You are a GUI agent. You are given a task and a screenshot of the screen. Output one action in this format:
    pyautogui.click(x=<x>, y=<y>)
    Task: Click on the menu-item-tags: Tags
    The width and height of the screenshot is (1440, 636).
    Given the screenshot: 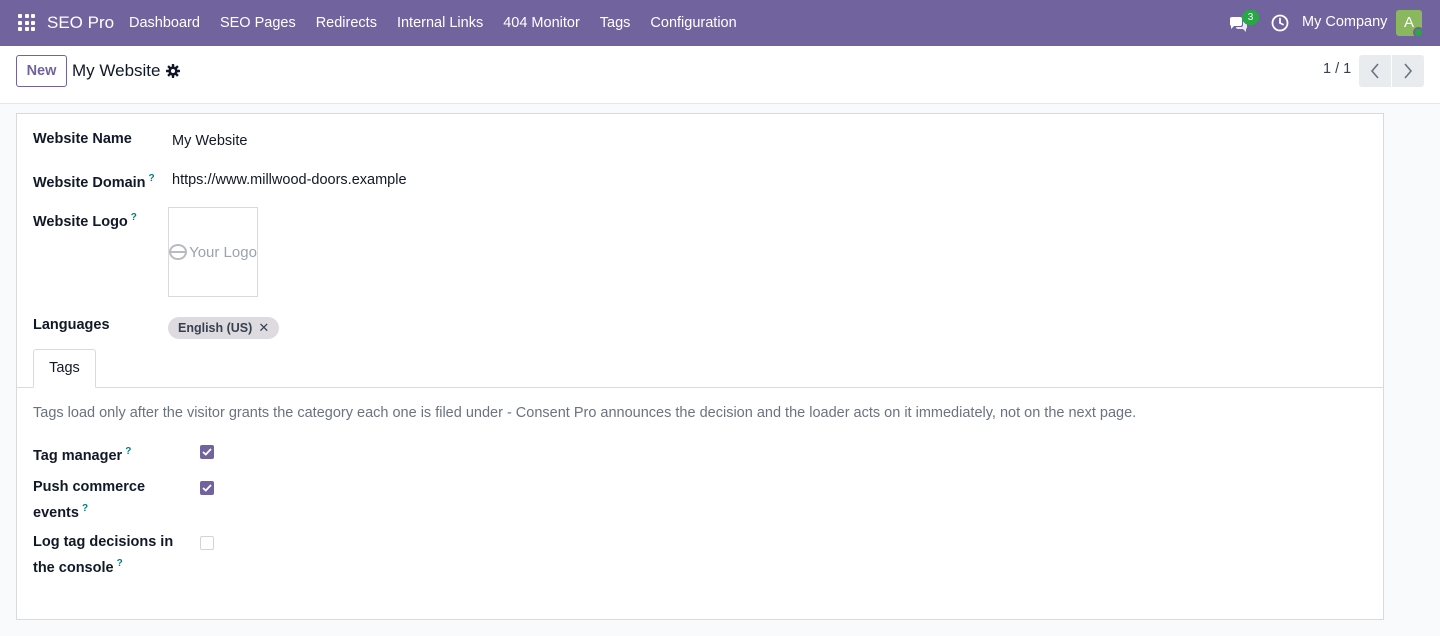 What is the action you would take?
    pyautogui.click(x=615, y=23)
    